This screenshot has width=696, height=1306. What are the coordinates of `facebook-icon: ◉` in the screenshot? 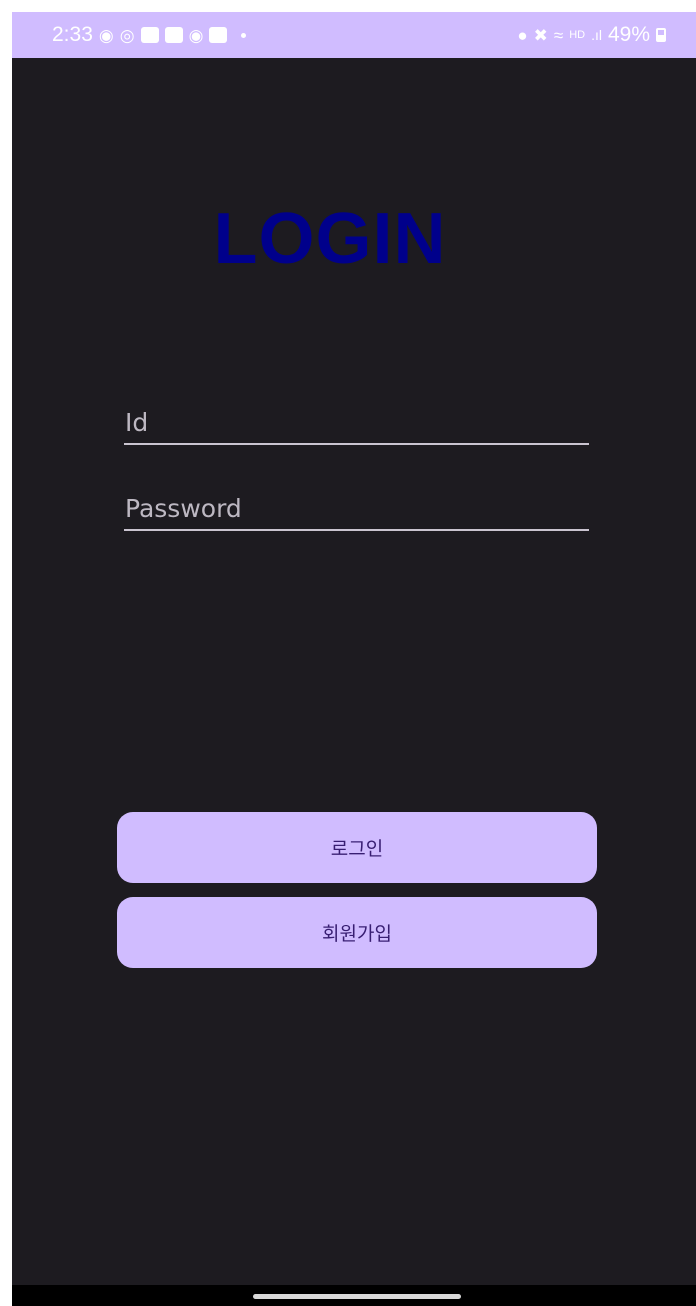 It's located at (196, 35).